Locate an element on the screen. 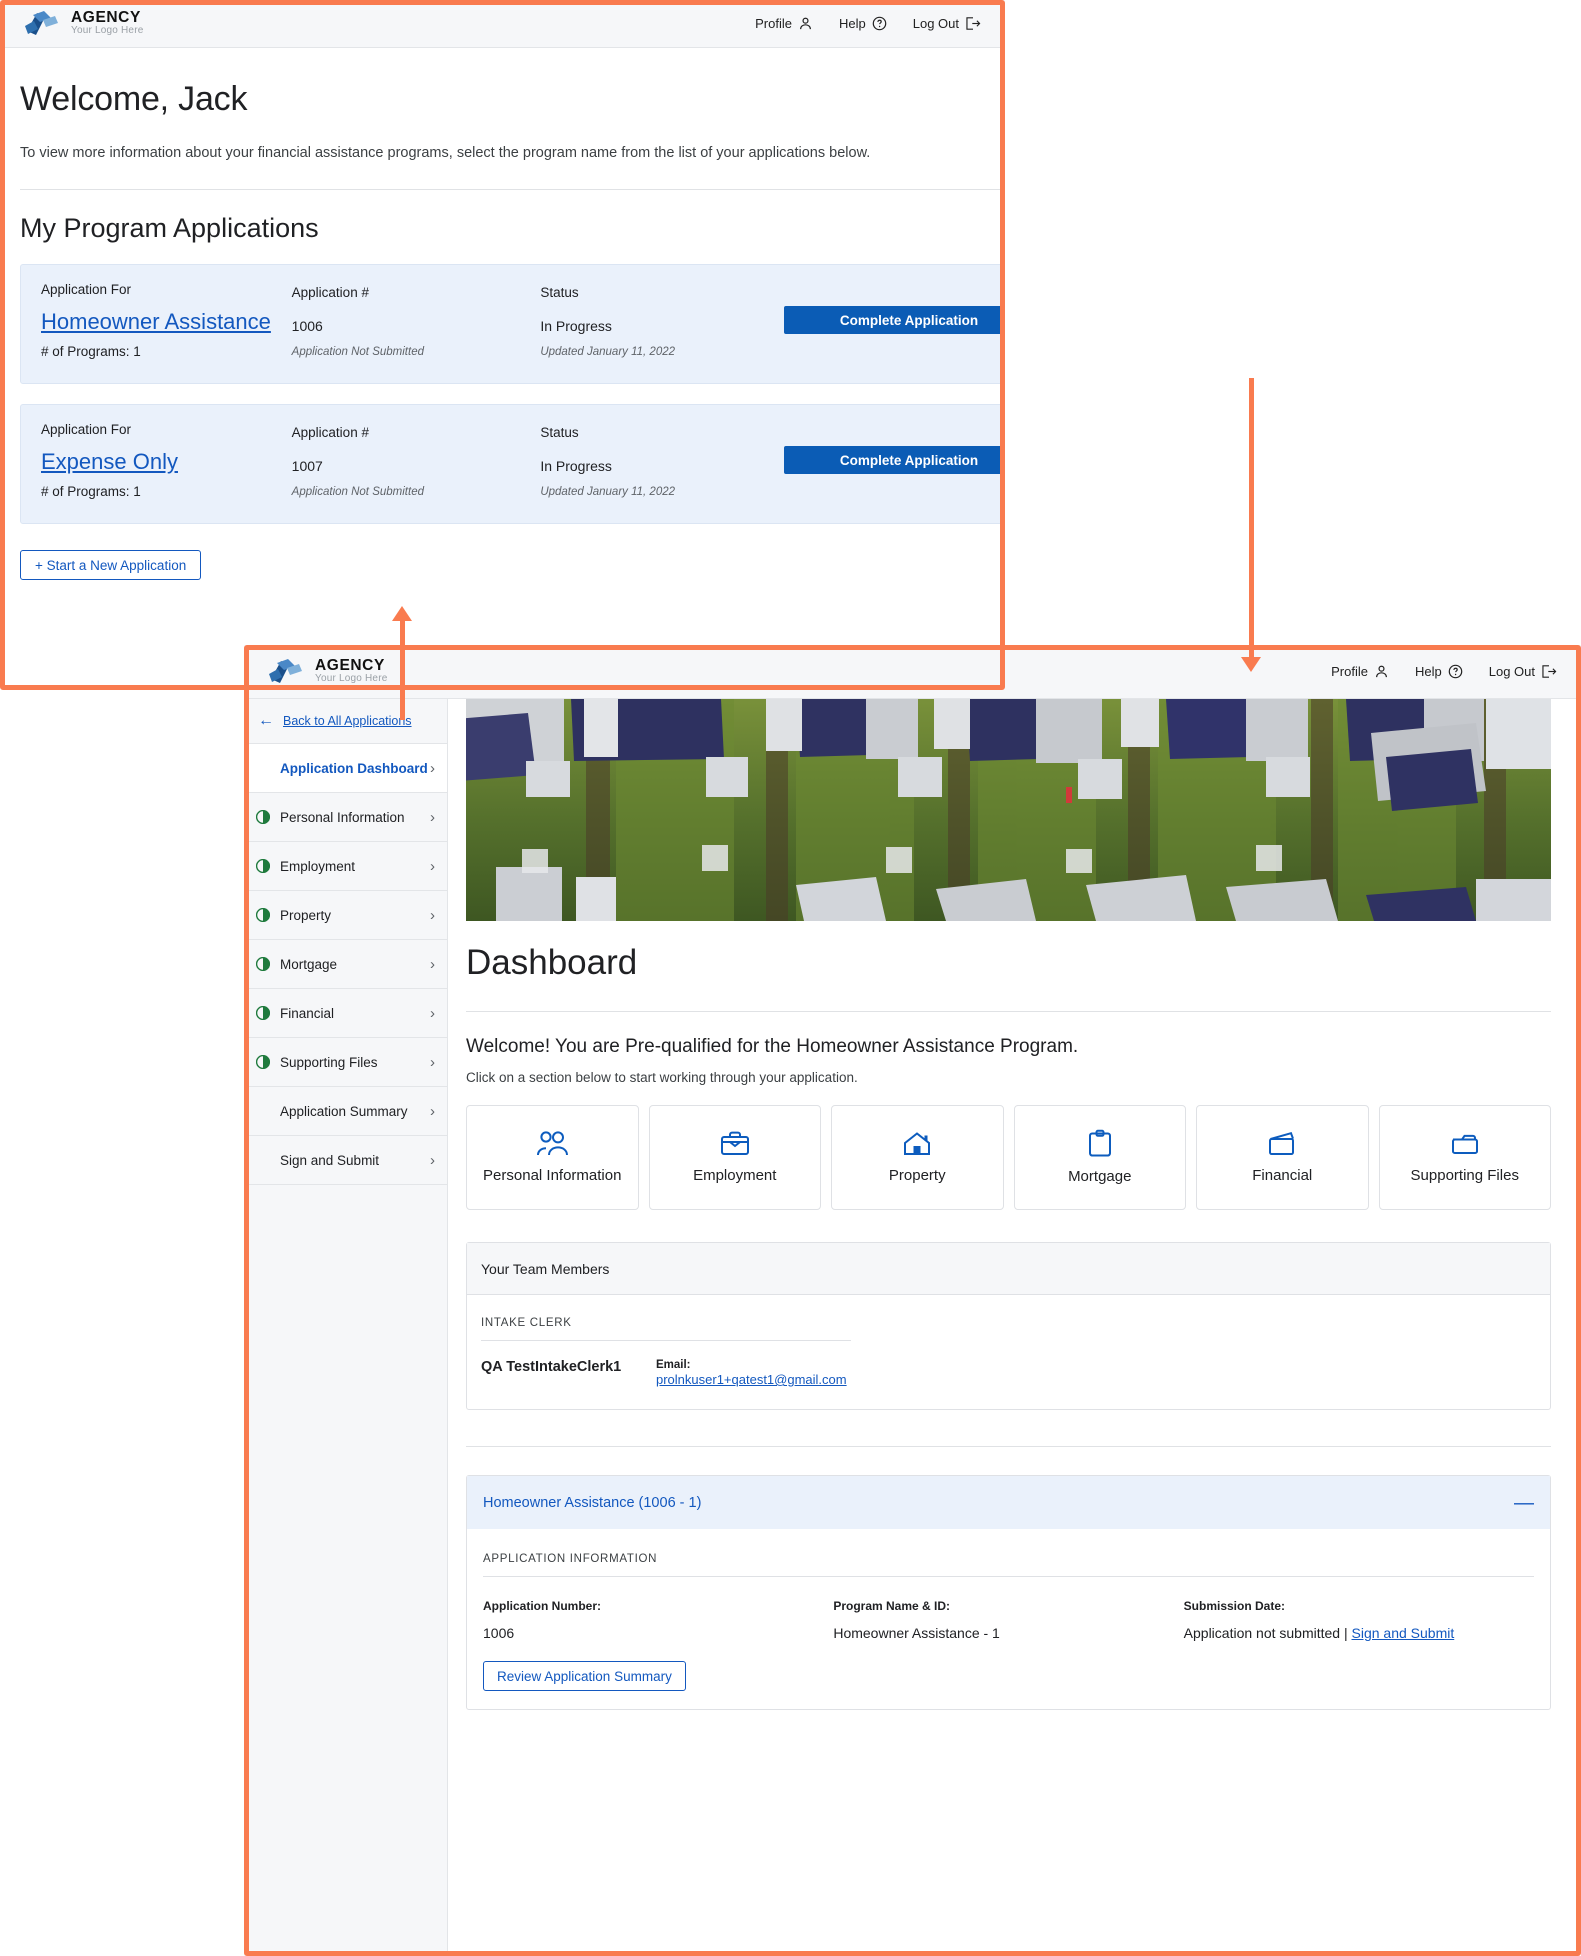  application-information-caption: APPLICATION INFORMATION is located at coordinates (570, 1559).